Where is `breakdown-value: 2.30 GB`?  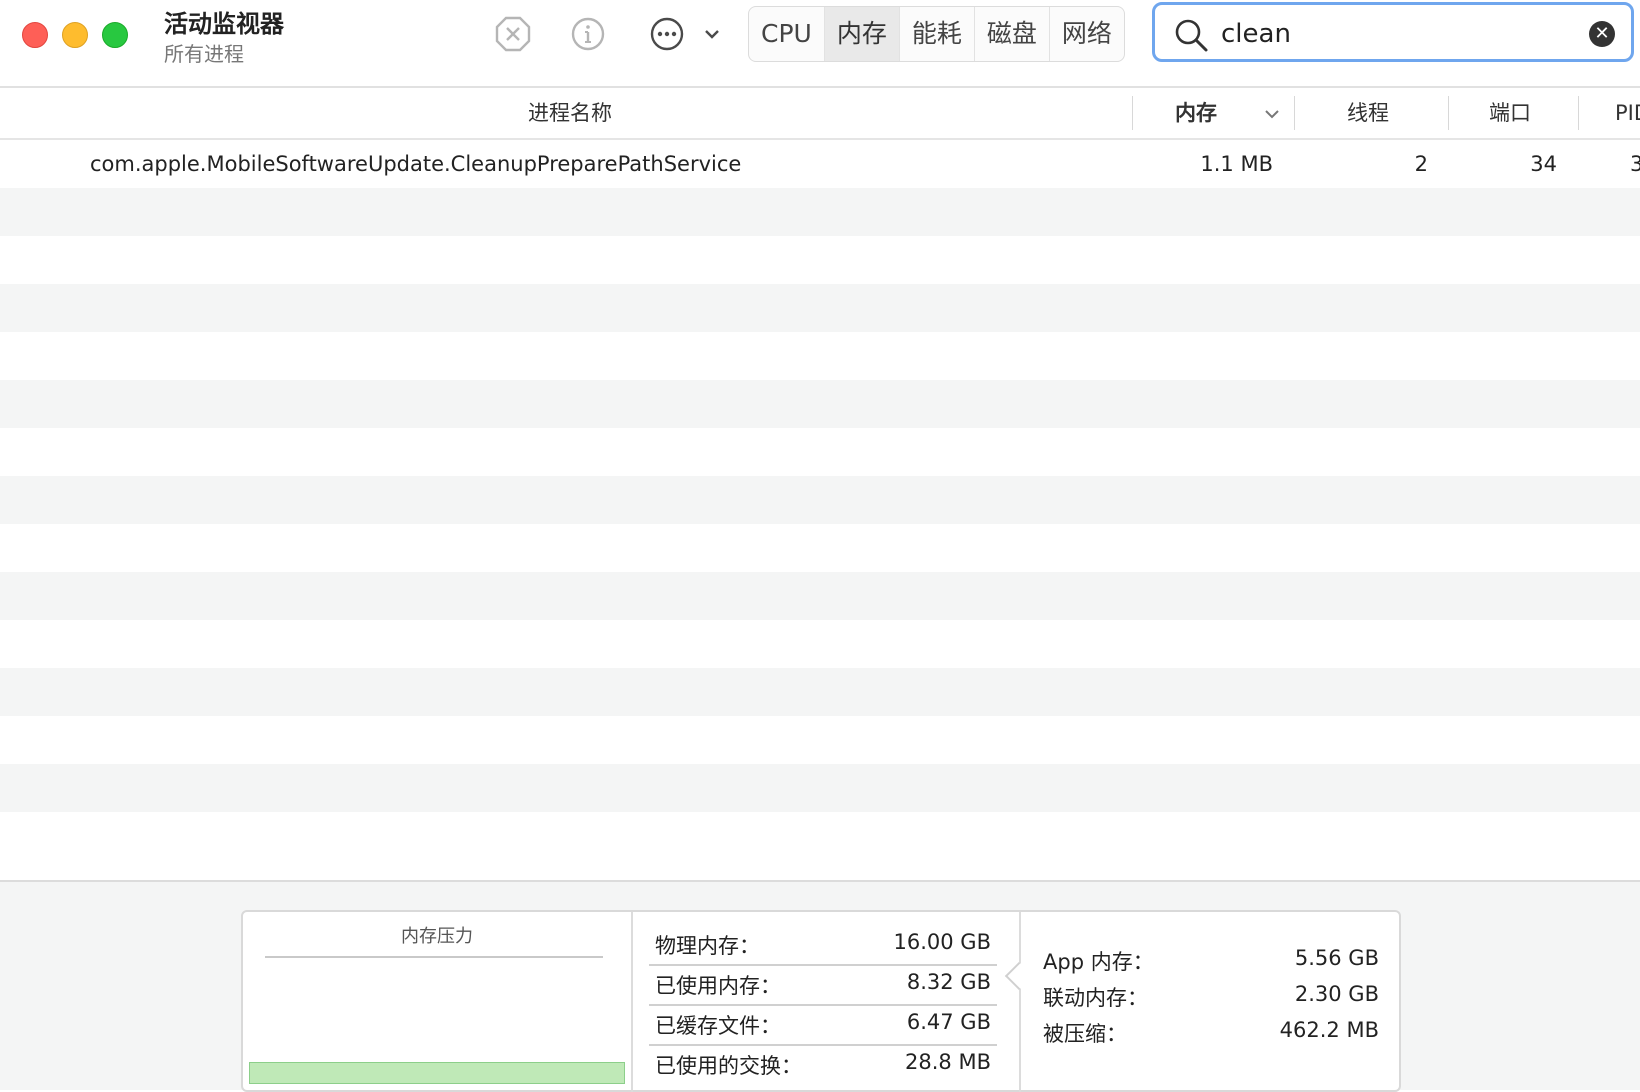
breakdown-value: 2.30 GB is located at coordinates (1336, 994).